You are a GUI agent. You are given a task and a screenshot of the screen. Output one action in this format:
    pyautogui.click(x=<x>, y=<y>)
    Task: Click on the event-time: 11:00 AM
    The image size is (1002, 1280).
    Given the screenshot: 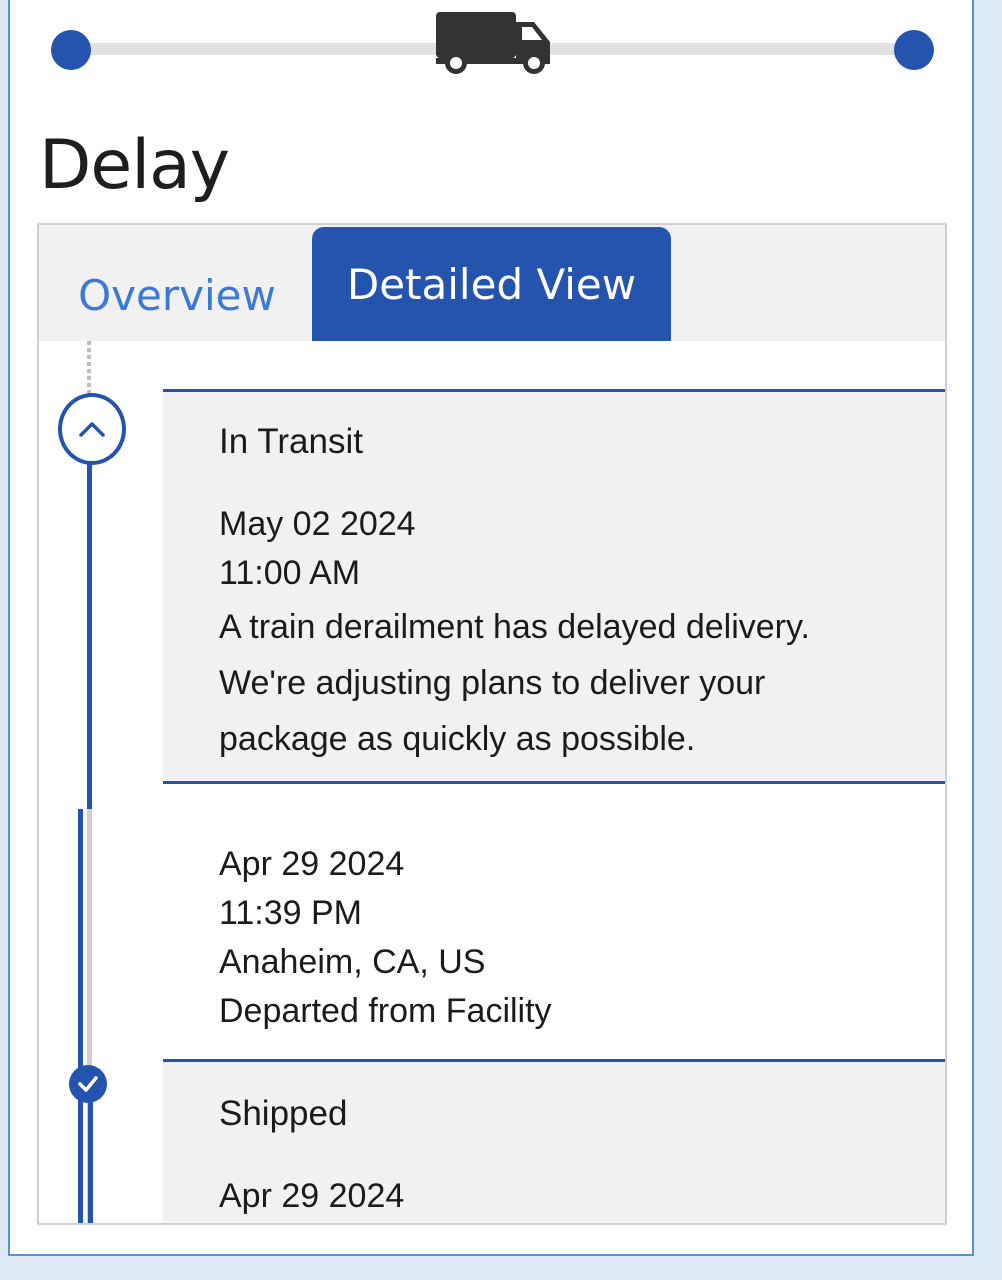 What is the action you would take?
    pyautogui.click(x=290, y=573)
    